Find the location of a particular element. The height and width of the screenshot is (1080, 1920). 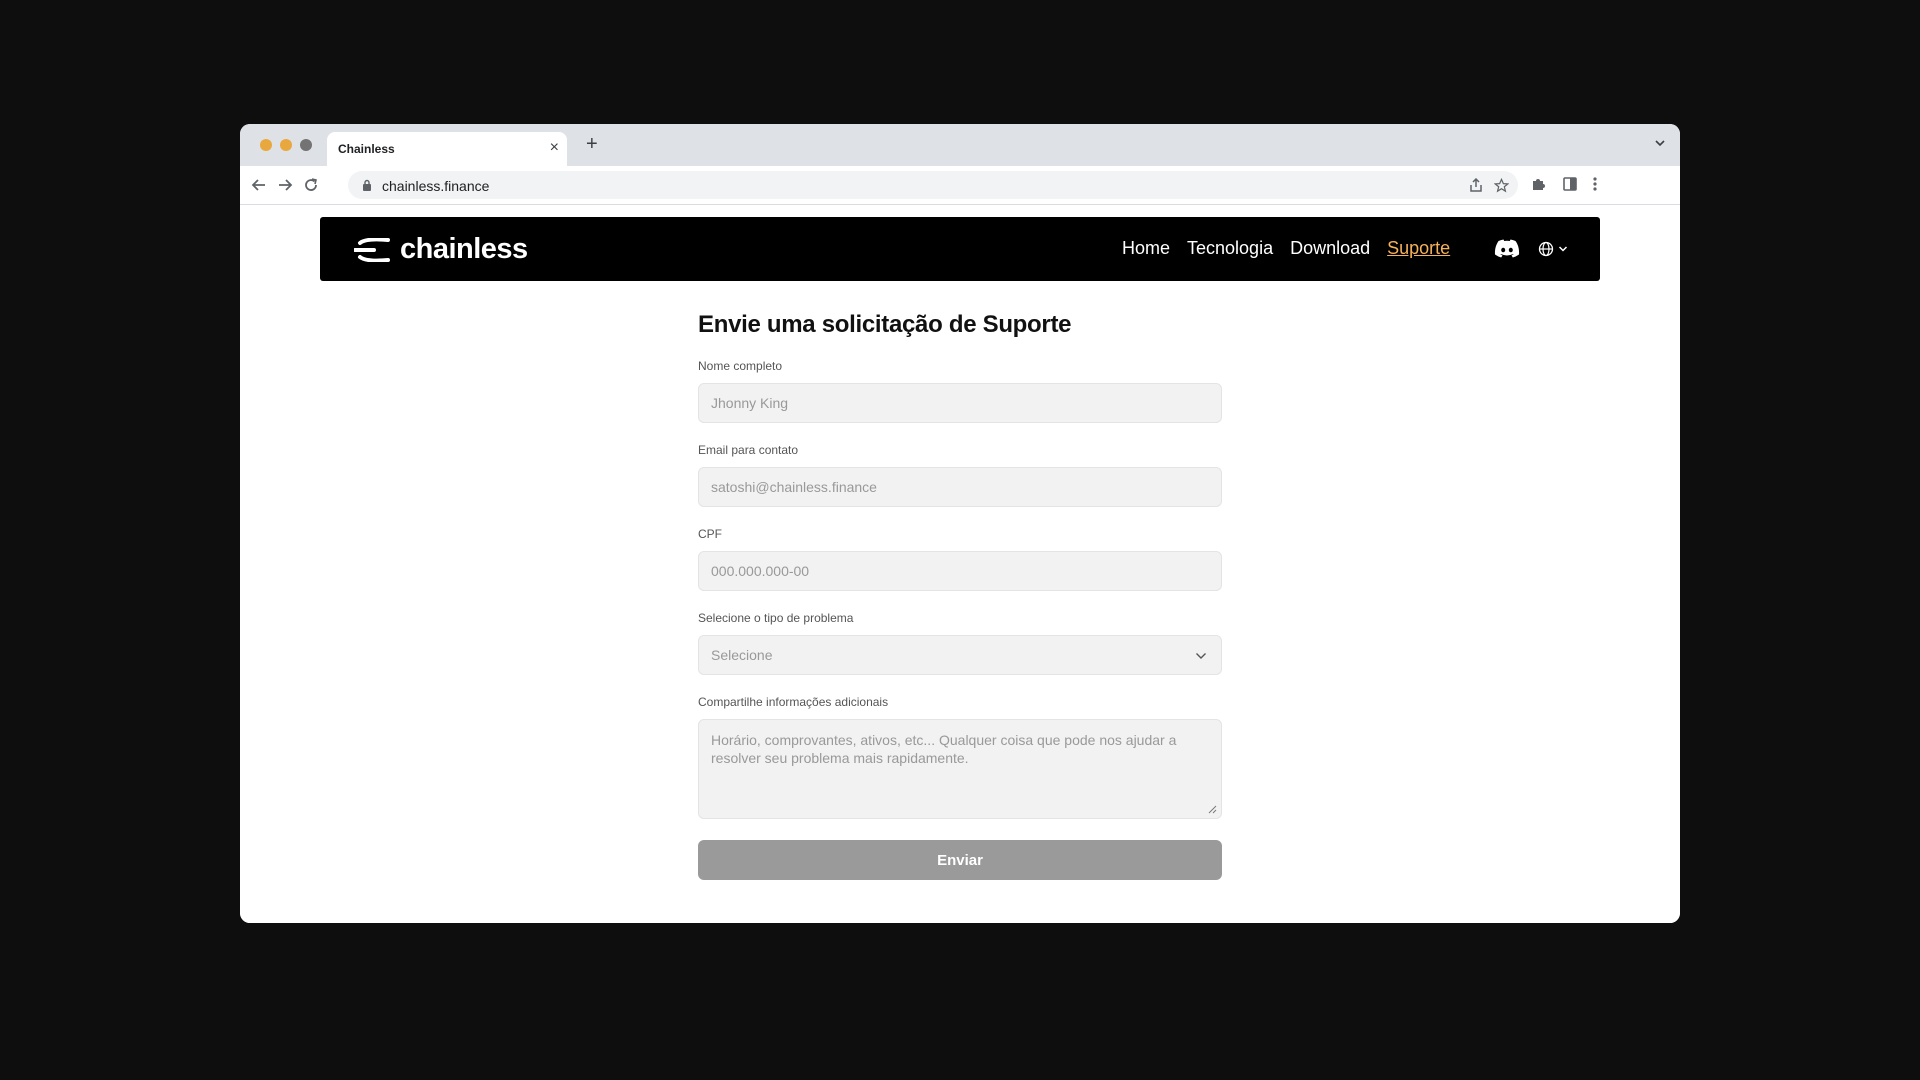

browser-toolbar: chainless.finance is located at coordinates (960, 185).